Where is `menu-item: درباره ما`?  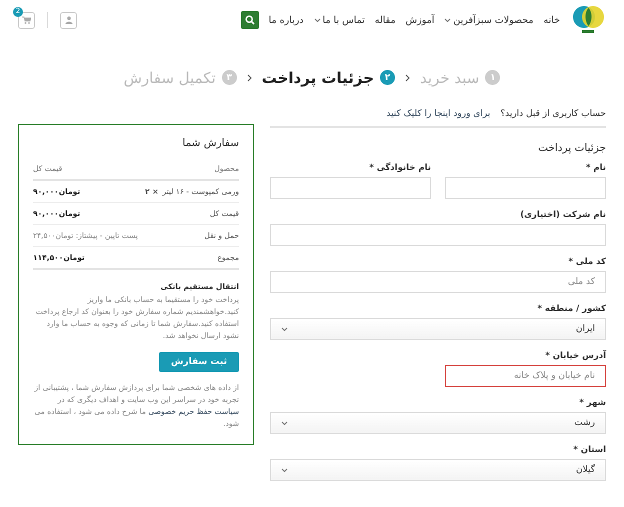 menu-item: درباره ما is located at coordinates (286, 20).